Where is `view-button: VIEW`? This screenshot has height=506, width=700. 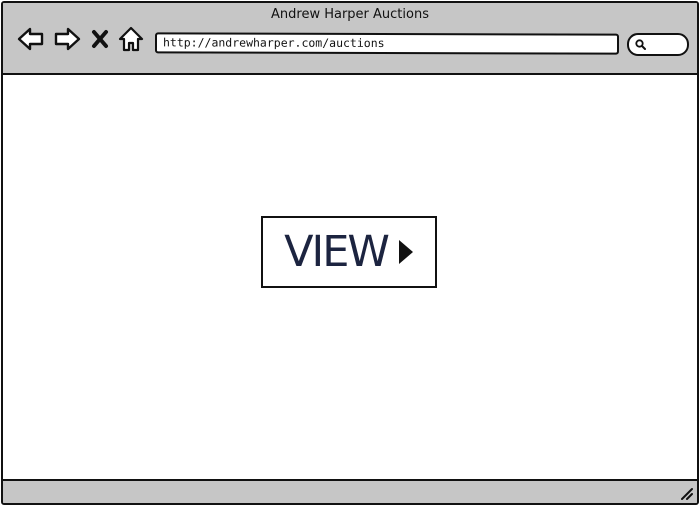
view-button: VIEW is located at coordinates (349, 252).